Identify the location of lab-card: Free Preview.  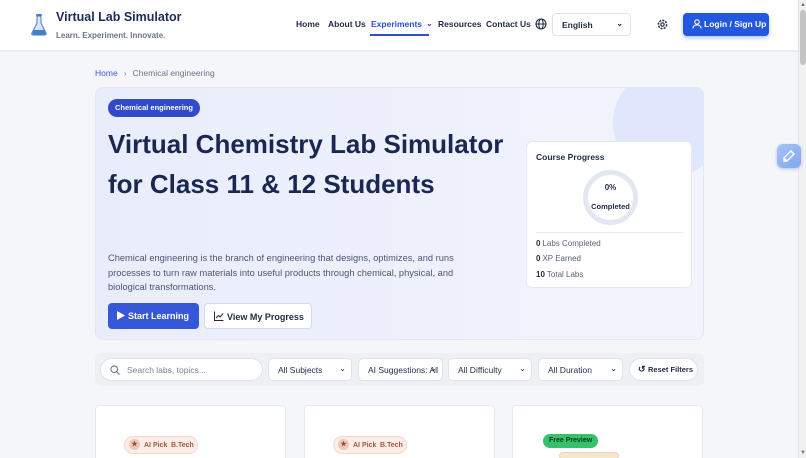
(607, 431).